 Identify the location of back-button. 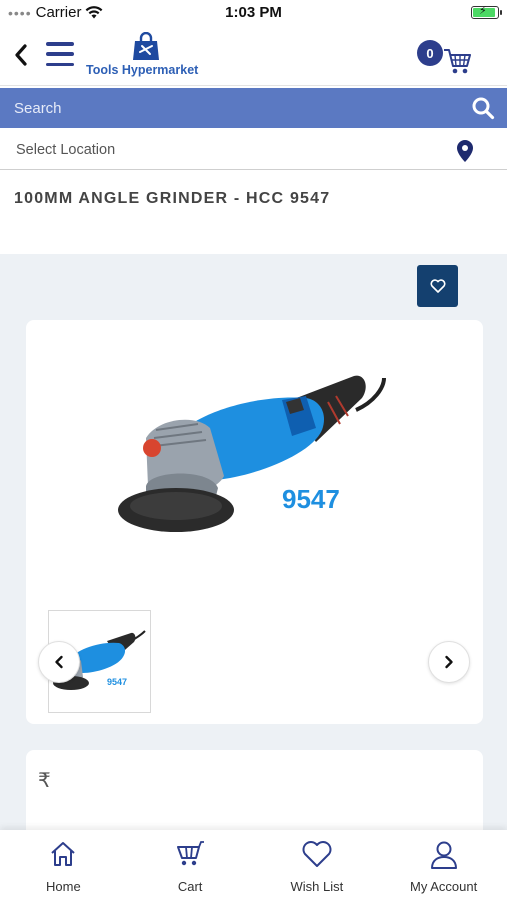
(21, 55).